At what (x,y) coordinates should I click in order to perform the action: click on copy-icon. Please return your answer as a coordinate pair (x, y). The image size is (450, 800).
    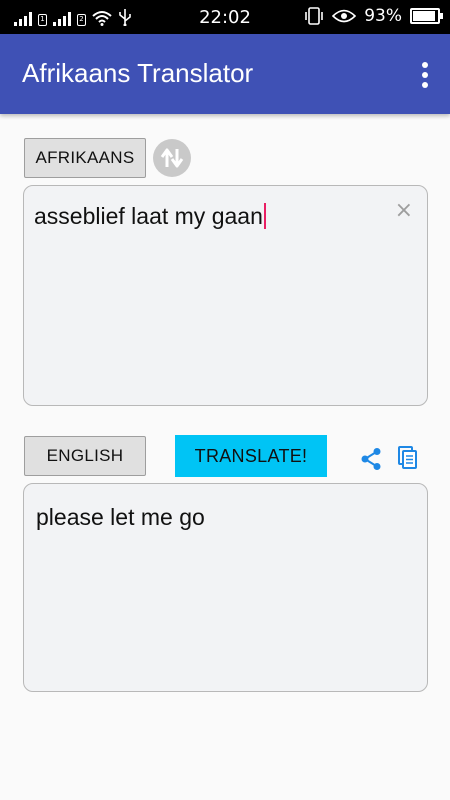
    Looking at the image, I should click on (408, 458).